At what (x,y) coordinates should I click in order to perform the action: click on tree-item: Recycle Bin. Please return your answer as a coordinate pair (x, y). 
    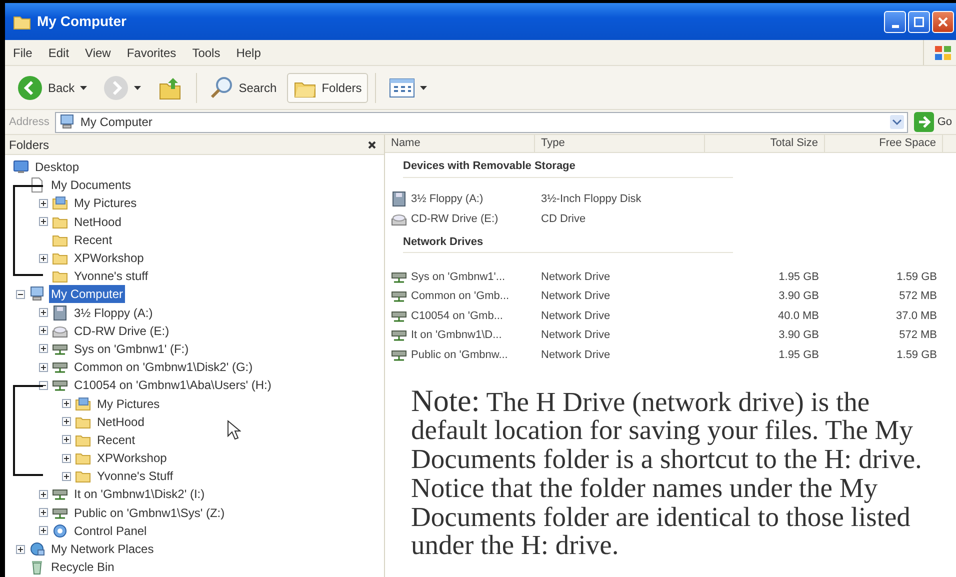
    Looking at the image, I should click on (82, 567).